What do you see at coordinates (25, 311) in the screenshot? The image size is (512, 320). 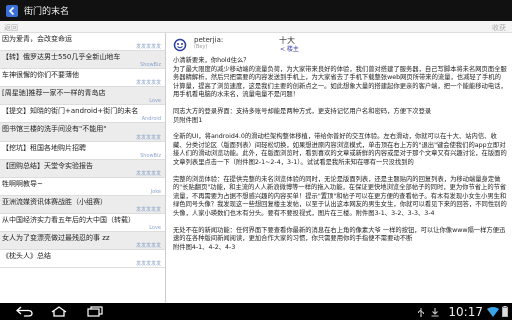 I see `back-nav-icon` at bounding box center [25, 311].